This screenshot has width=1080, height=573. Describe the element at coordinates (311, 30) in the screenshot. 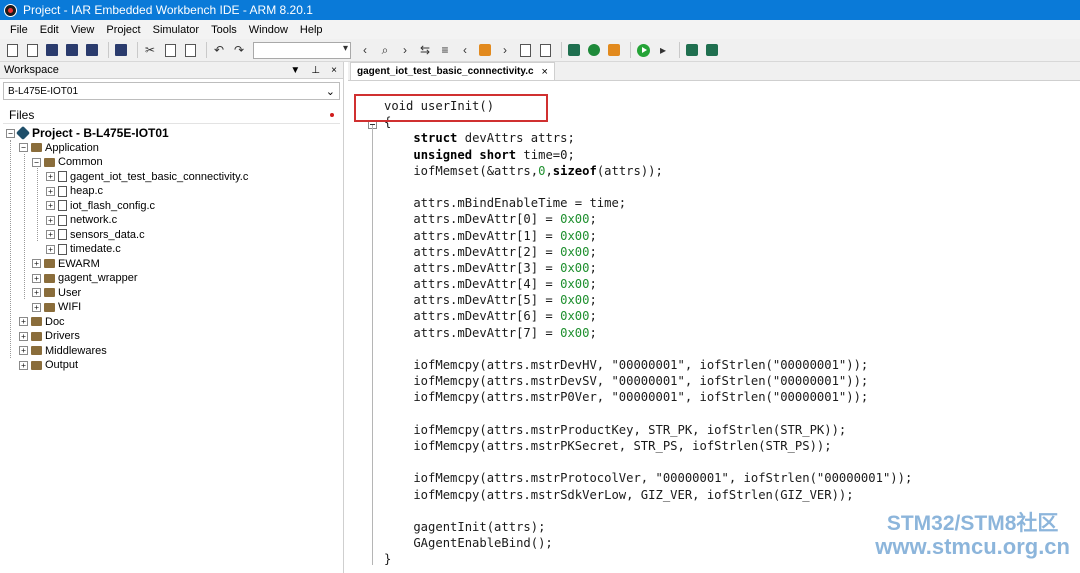

I see `menu-help: Help` at that location.